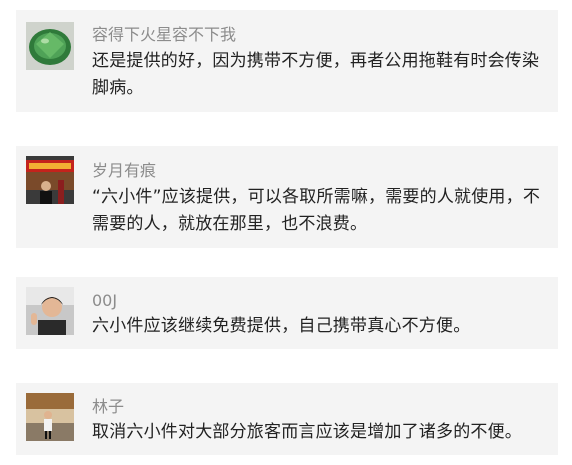  I want to click on comment-author: 容得下火星容不下我, so click(164, 35).